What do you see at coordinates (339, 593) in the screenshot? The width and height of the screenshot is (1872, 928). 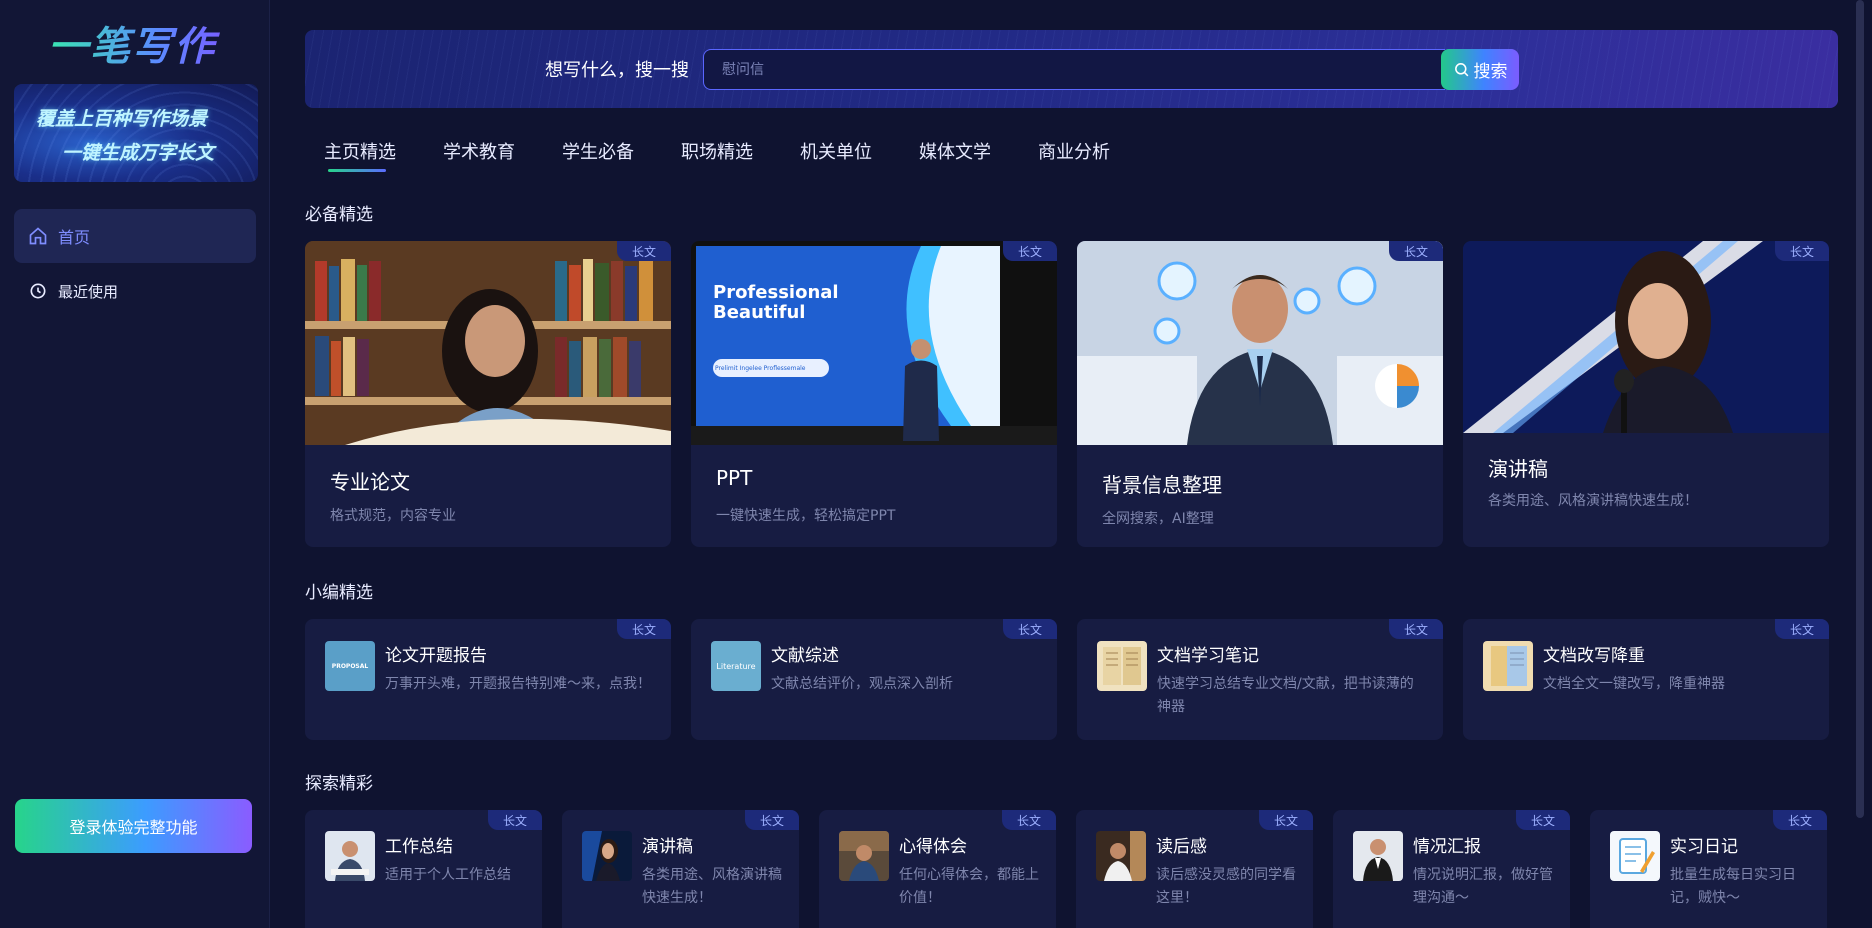 I see `section-title-editor-picks: 小编精选` at bounding box center [339, 593].